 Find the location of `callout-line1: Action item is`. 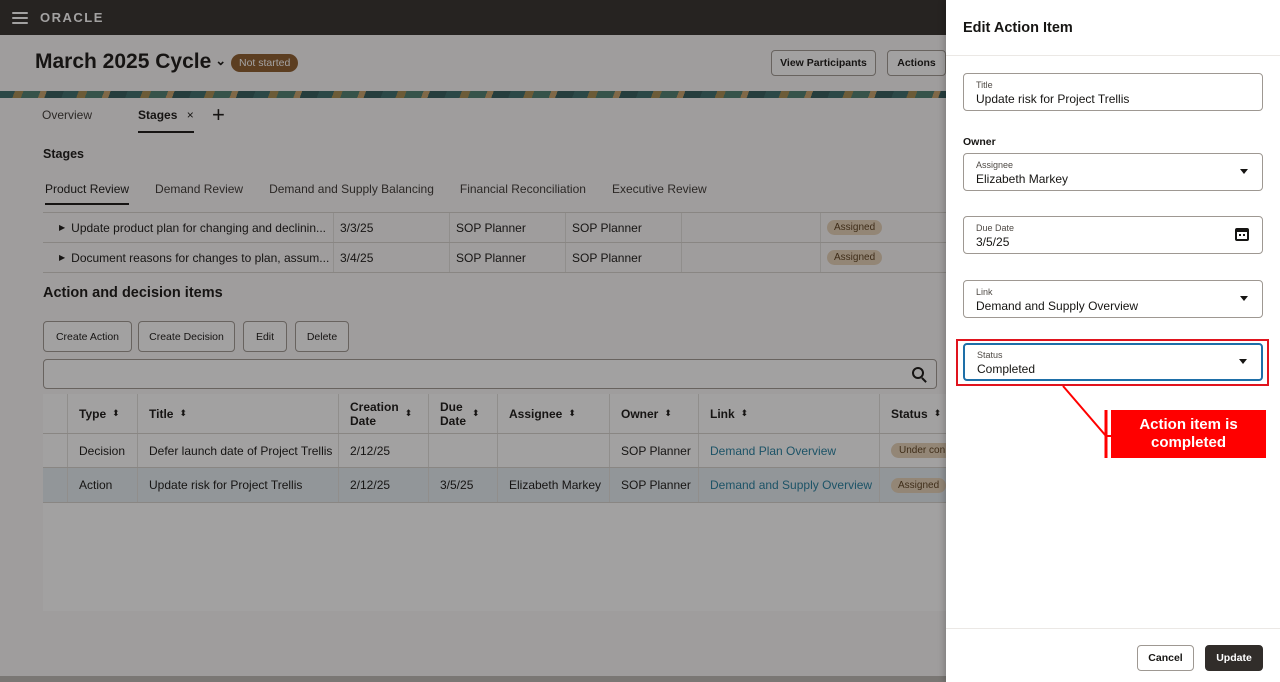

callout-line1: Action item is is located at coordinates (1188, 424).